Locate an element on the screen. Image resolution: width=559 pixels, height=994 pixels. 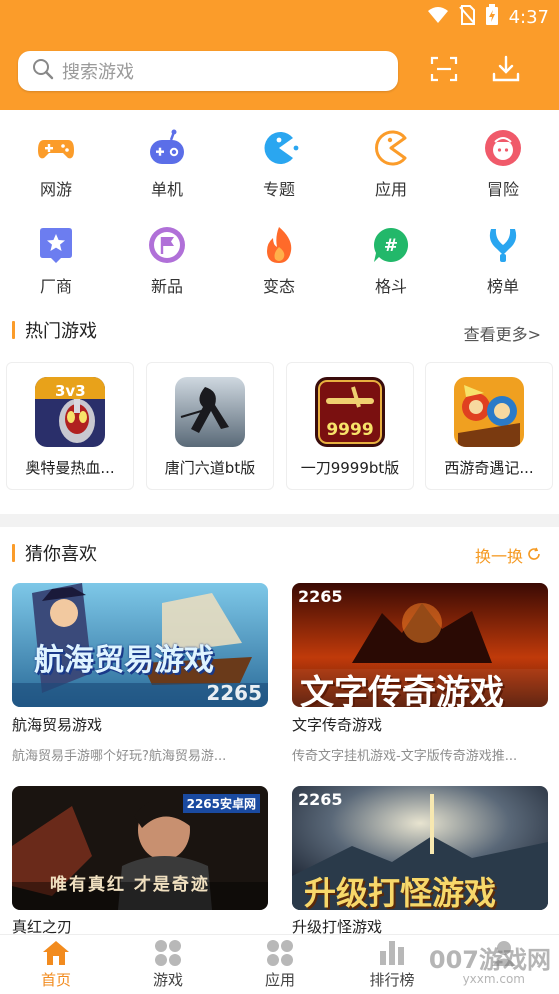
nav-label: 应用 is located at coordinates (279, 980).